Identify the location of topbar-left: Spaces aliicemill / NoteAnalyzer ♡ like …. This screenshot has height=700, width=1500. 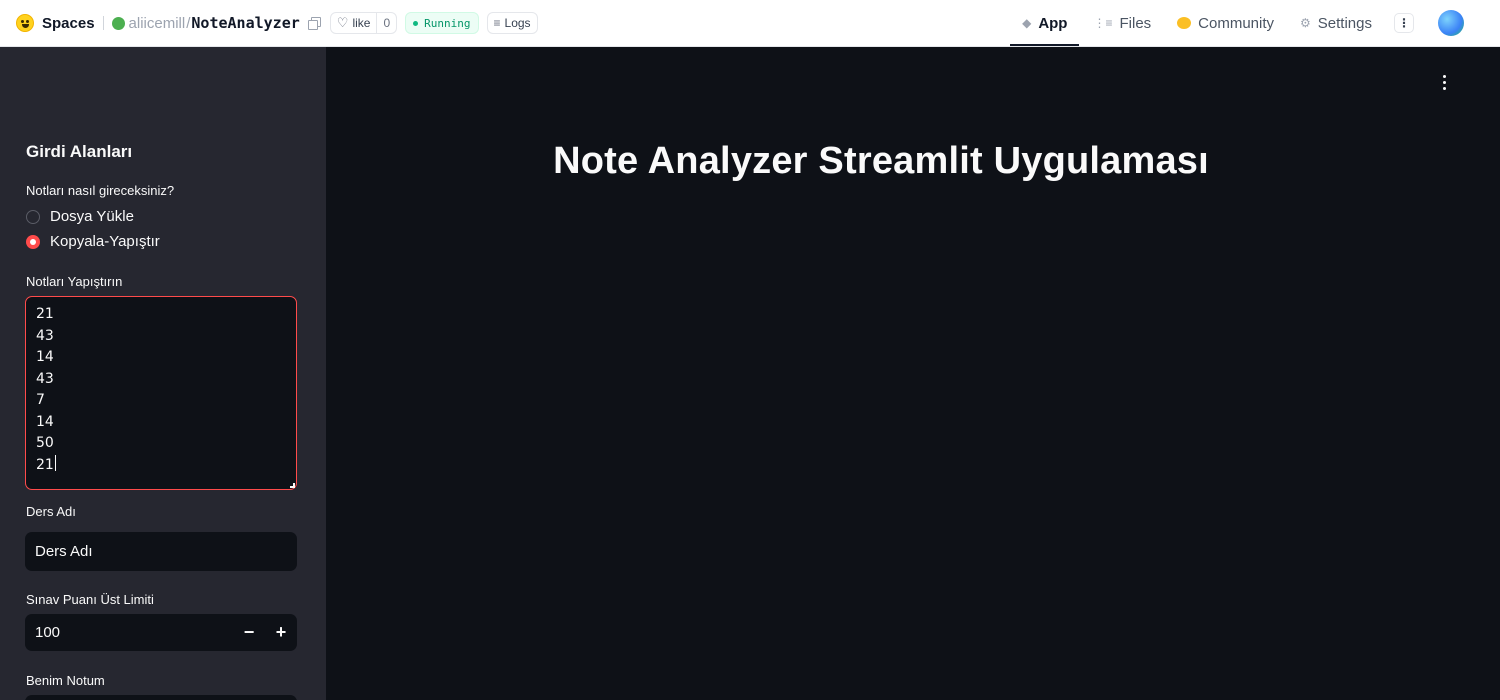
(269, 23).